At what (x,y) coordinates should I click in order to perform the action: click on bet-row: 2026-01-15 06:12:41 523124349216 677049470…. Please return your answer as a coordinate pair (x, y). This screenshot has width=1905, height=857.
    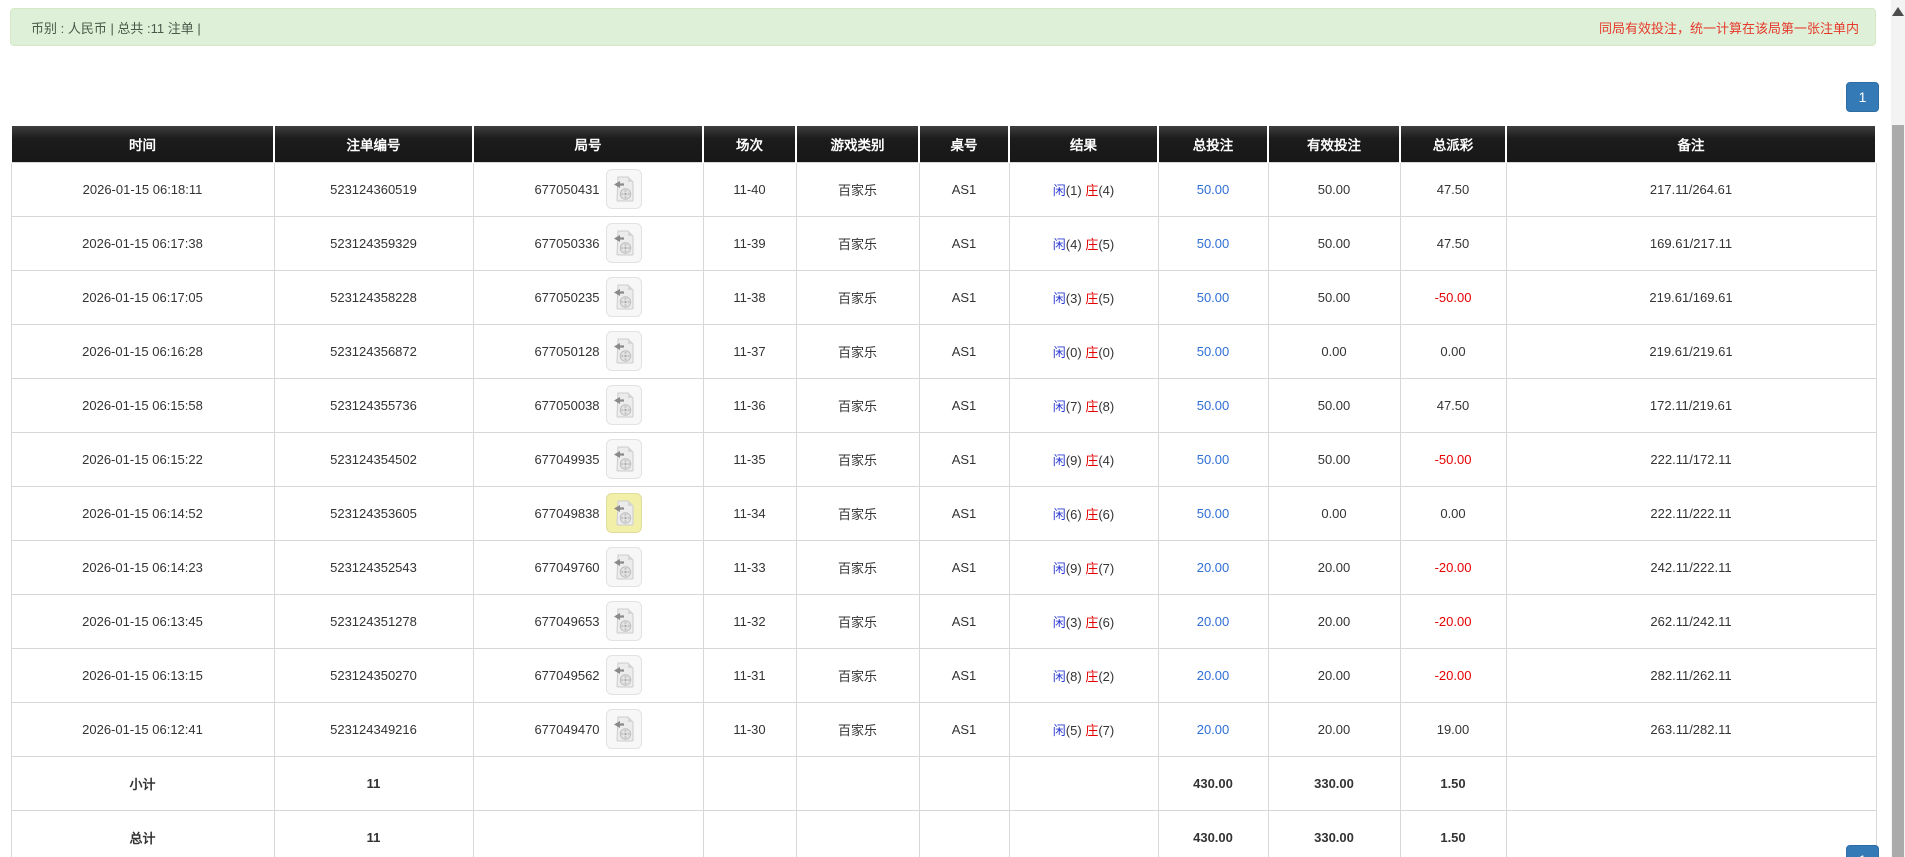
    Looking at the image, I should click on (943, 729).